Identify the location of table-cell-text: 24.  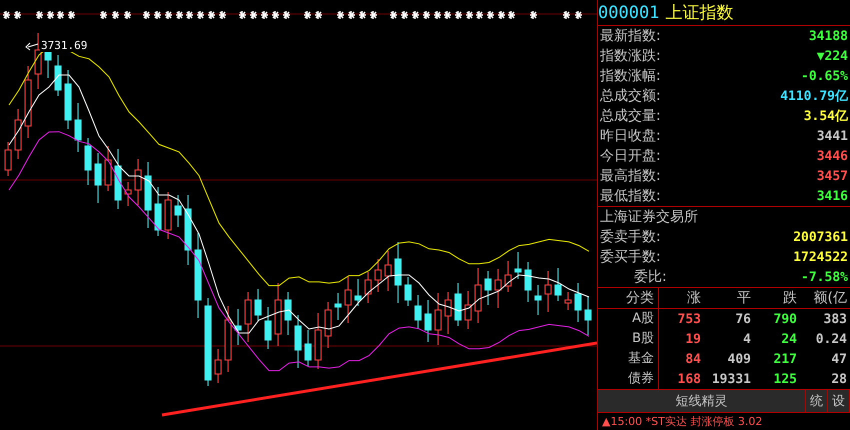
(788, 339).